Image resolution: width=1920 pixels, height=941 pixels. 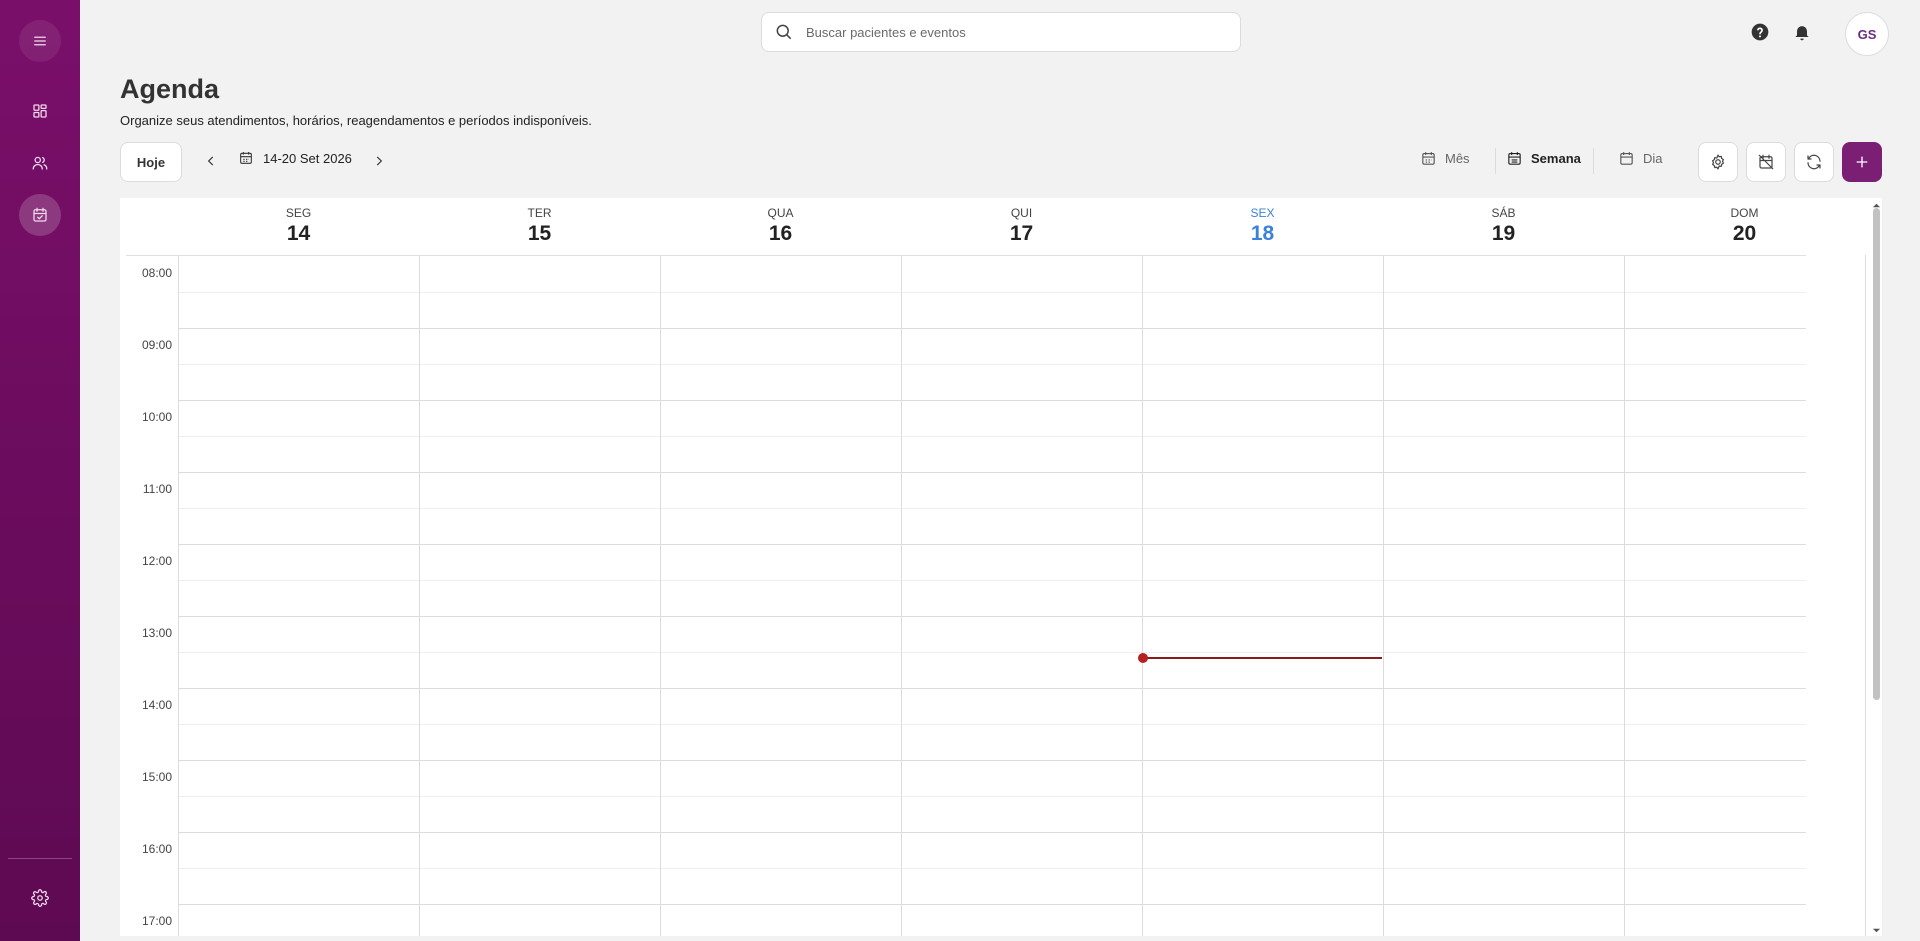 I want to click on day-header-sab: SÁB 19, so click(x=1503, y=222).